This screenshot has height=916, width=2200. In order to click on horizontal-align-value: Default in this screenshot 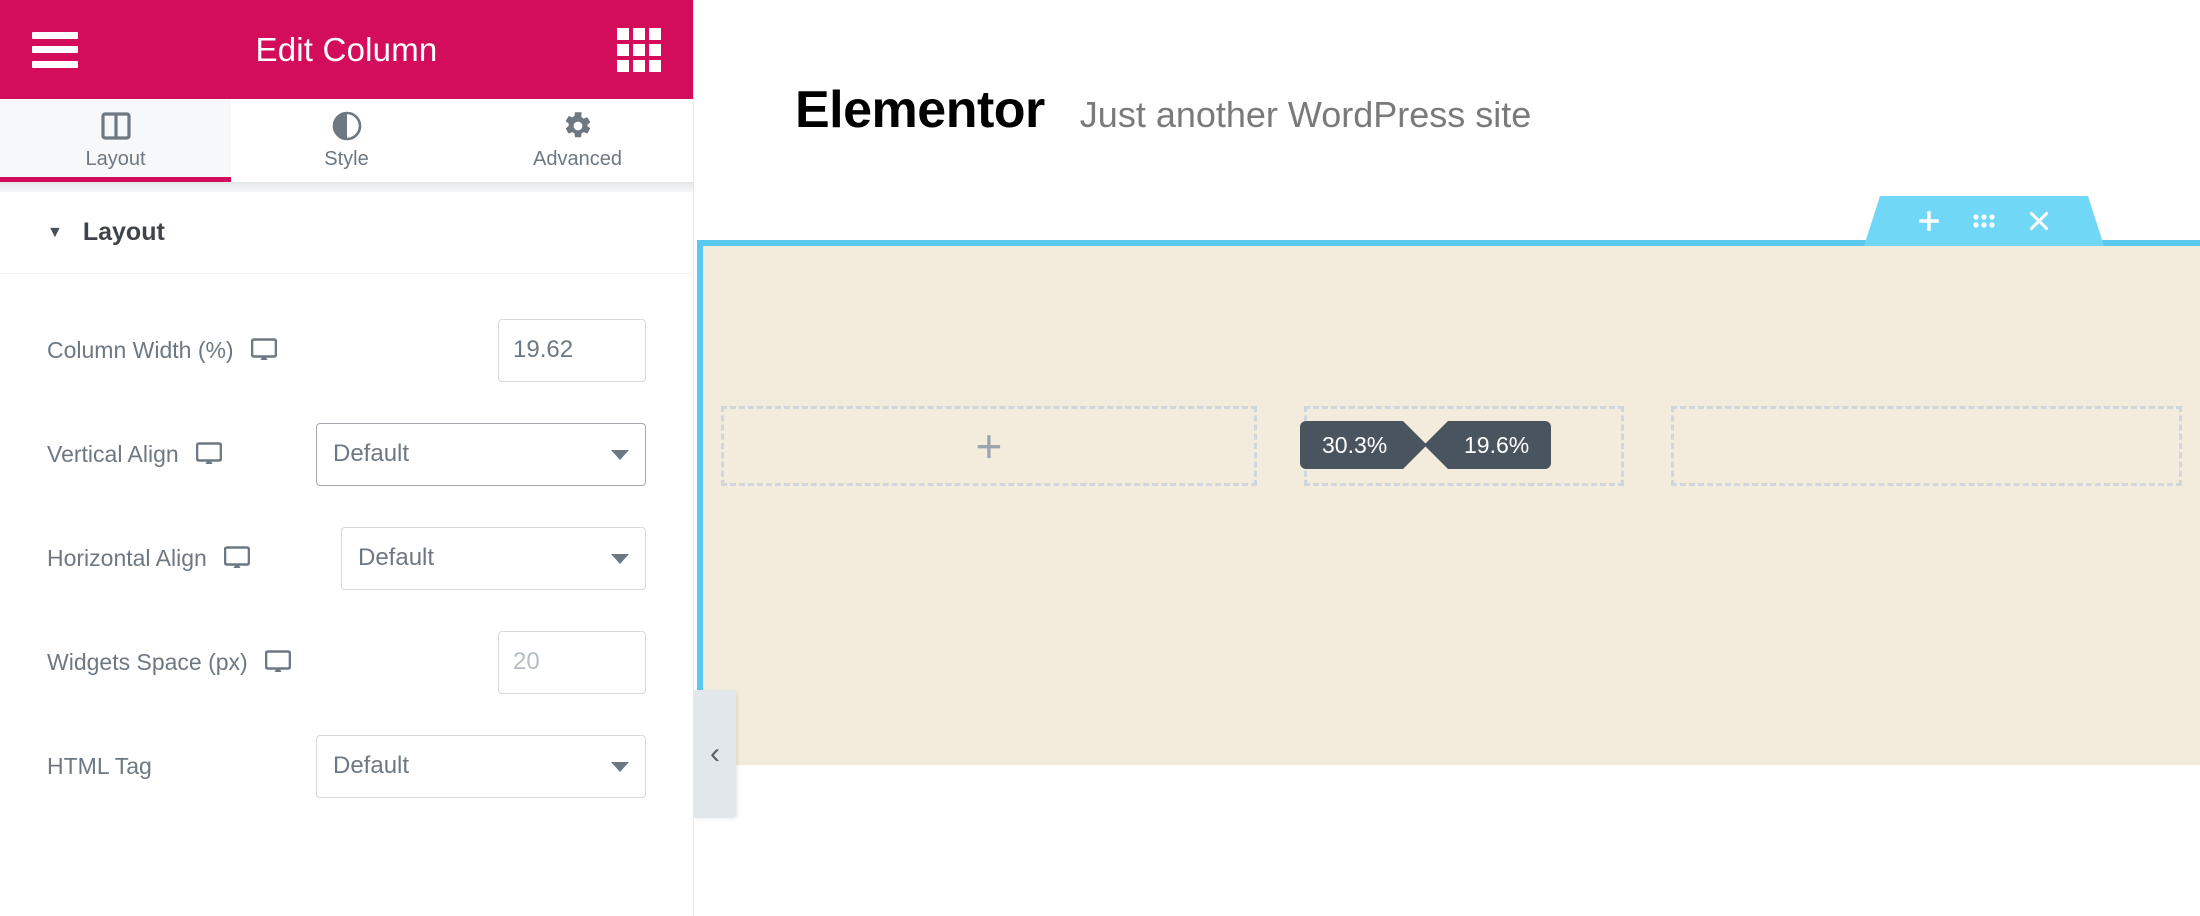, I will do `click(396, 557)`.